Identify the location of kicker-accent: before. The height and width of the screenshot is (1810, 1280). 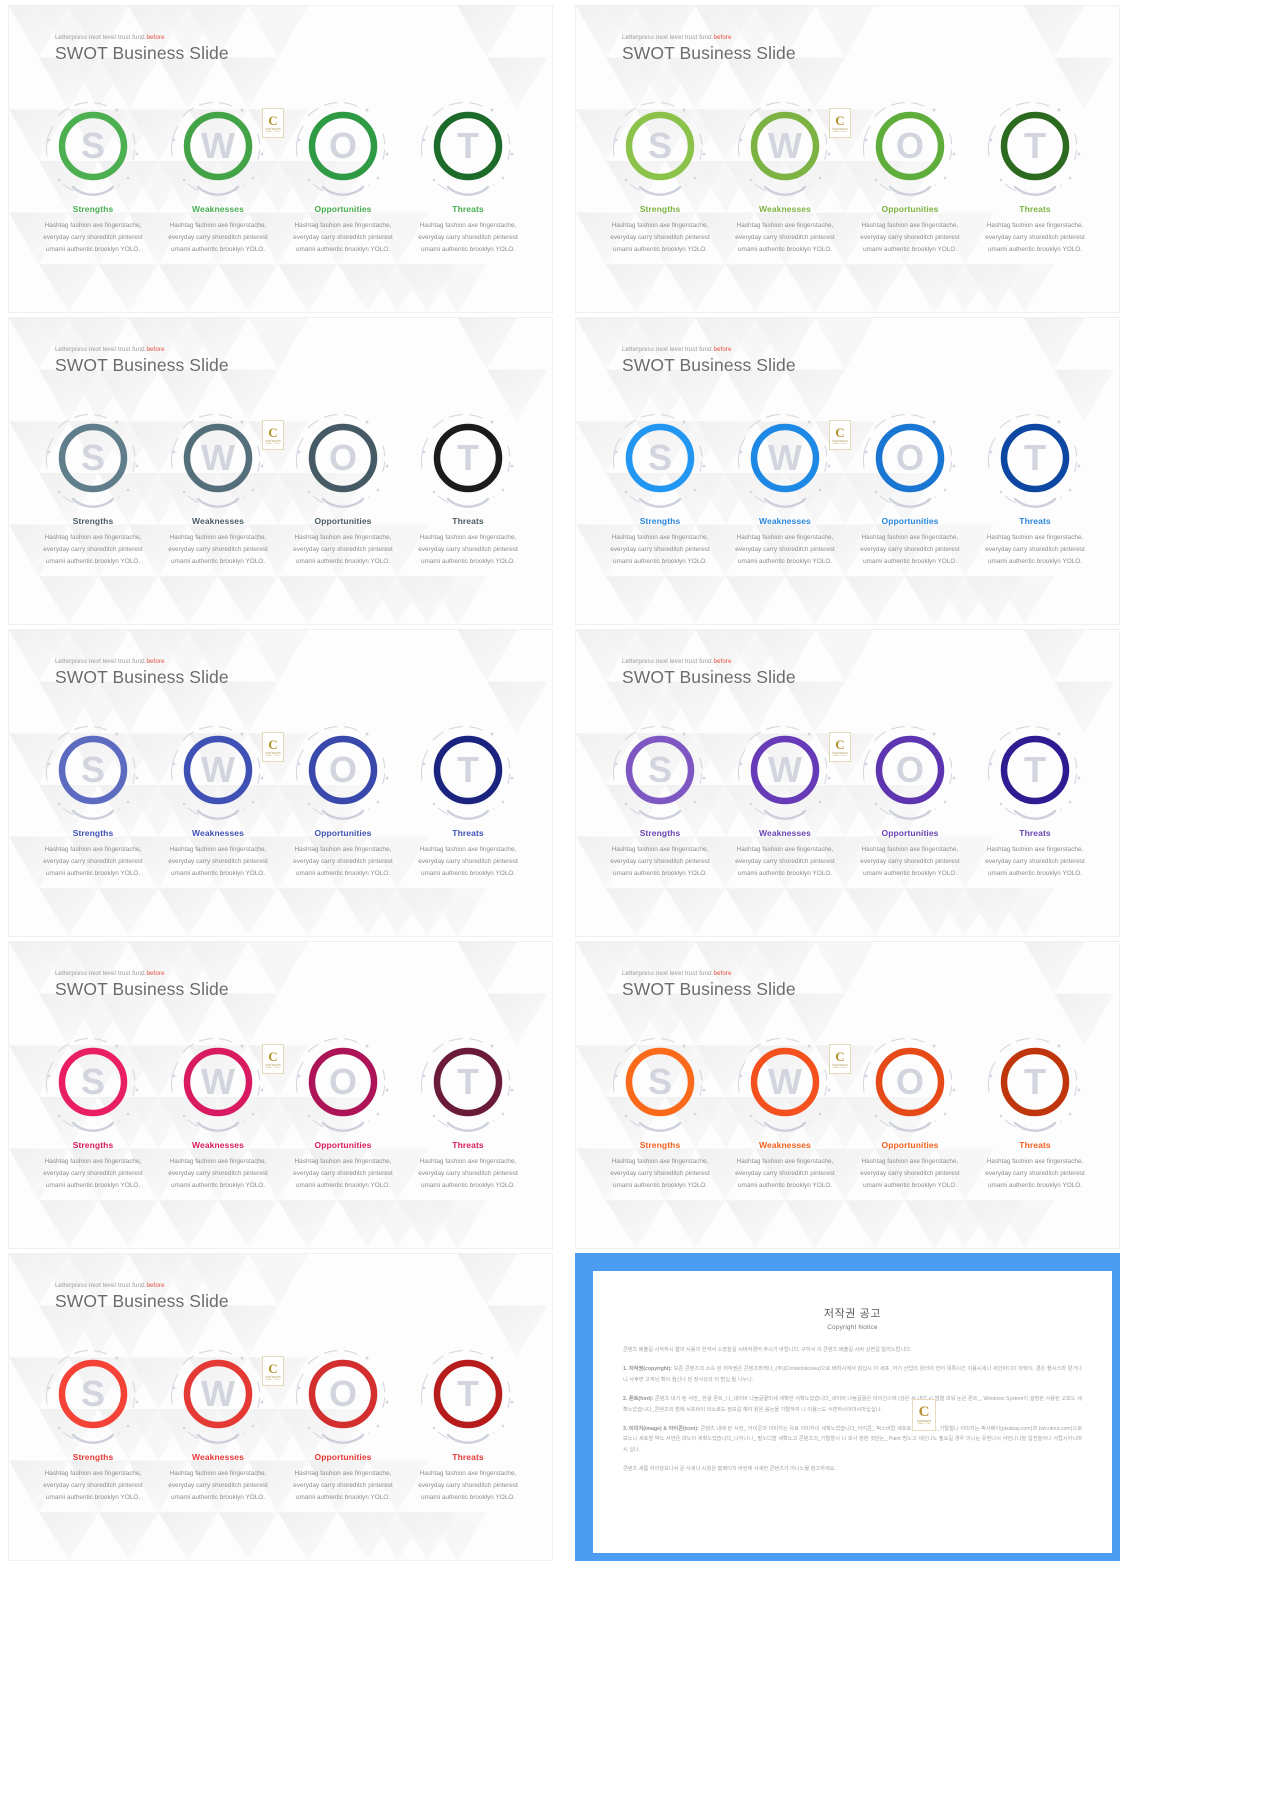
(722, 37).